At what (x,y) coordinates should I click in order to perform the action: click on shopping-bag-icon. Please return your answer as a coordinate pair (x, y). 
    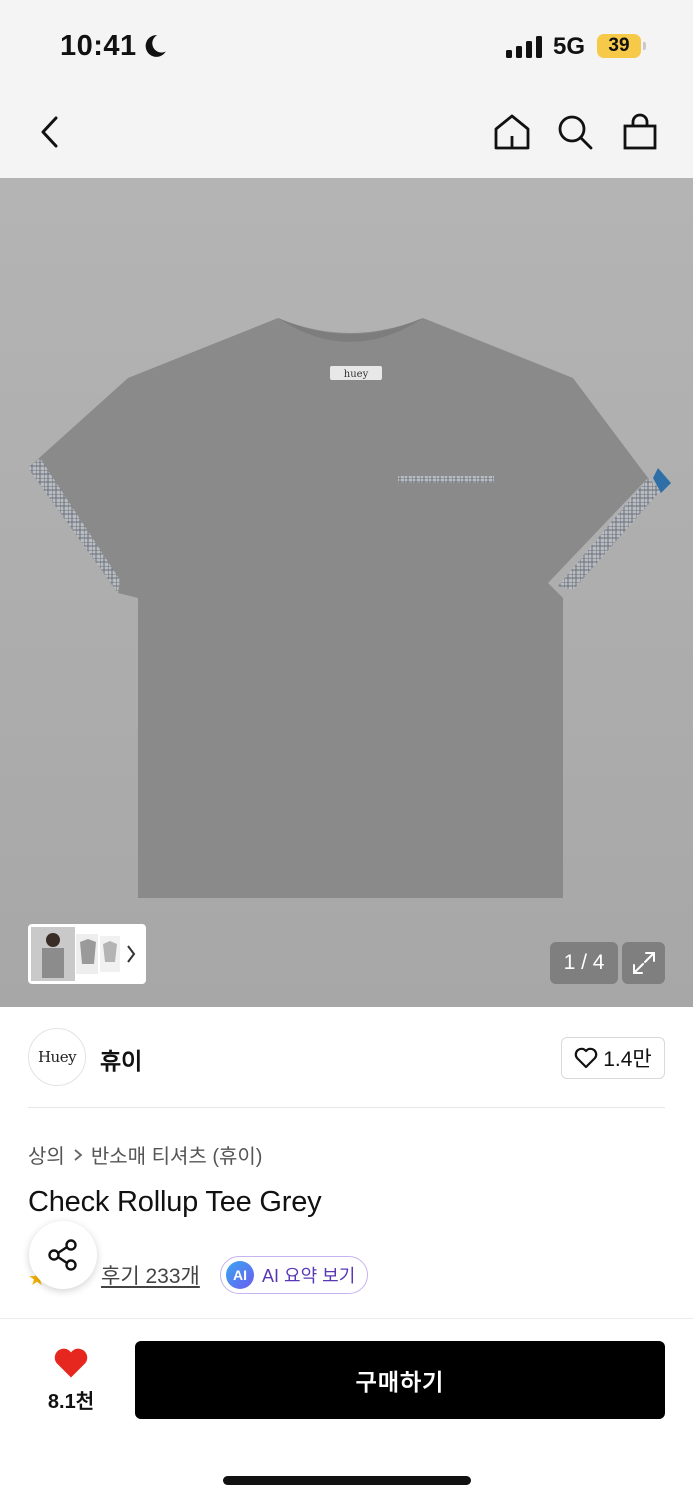
    Looking at the image, I should click on (640, 131).